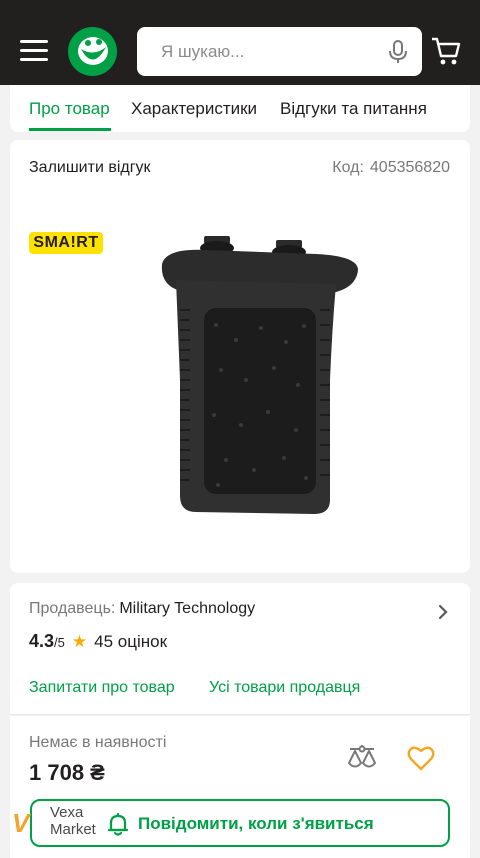 This screenshot has height=858, width=480. I want to click on rating-max: /5, so click(59, 642).